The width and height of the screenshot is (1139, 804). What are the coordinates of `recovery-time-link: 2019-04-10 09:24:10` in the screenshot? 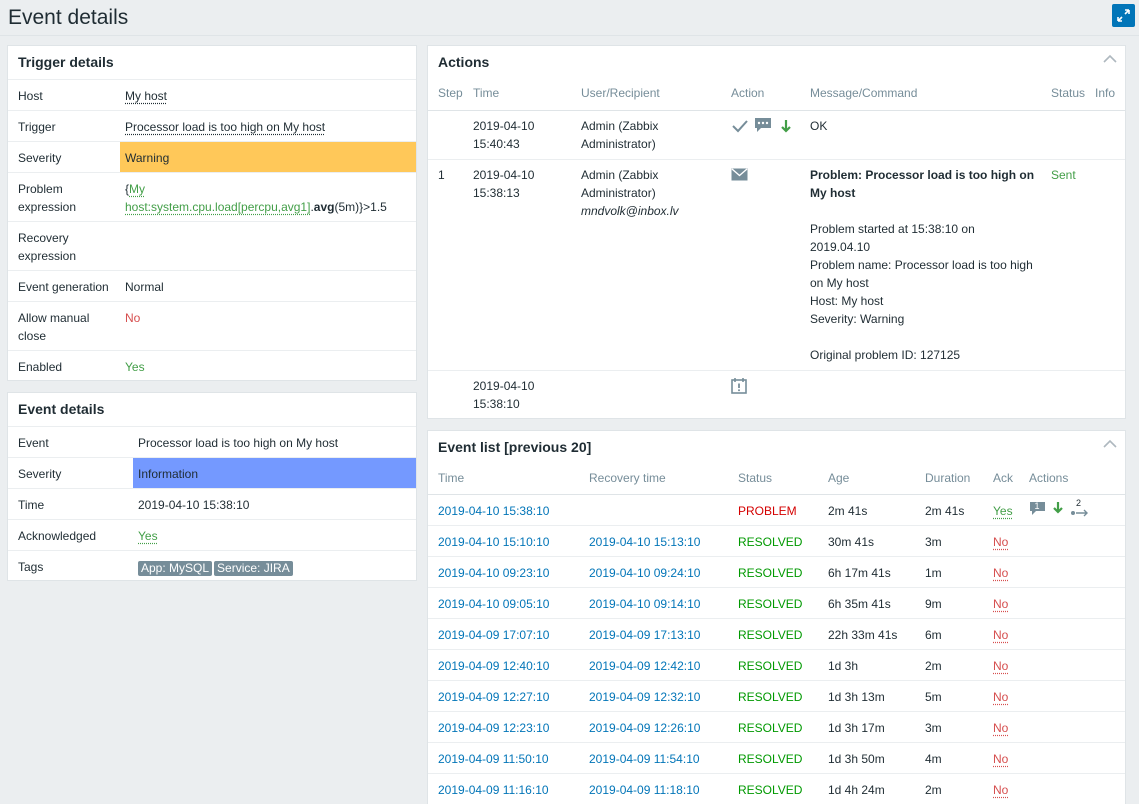 It's located at (644, 573).